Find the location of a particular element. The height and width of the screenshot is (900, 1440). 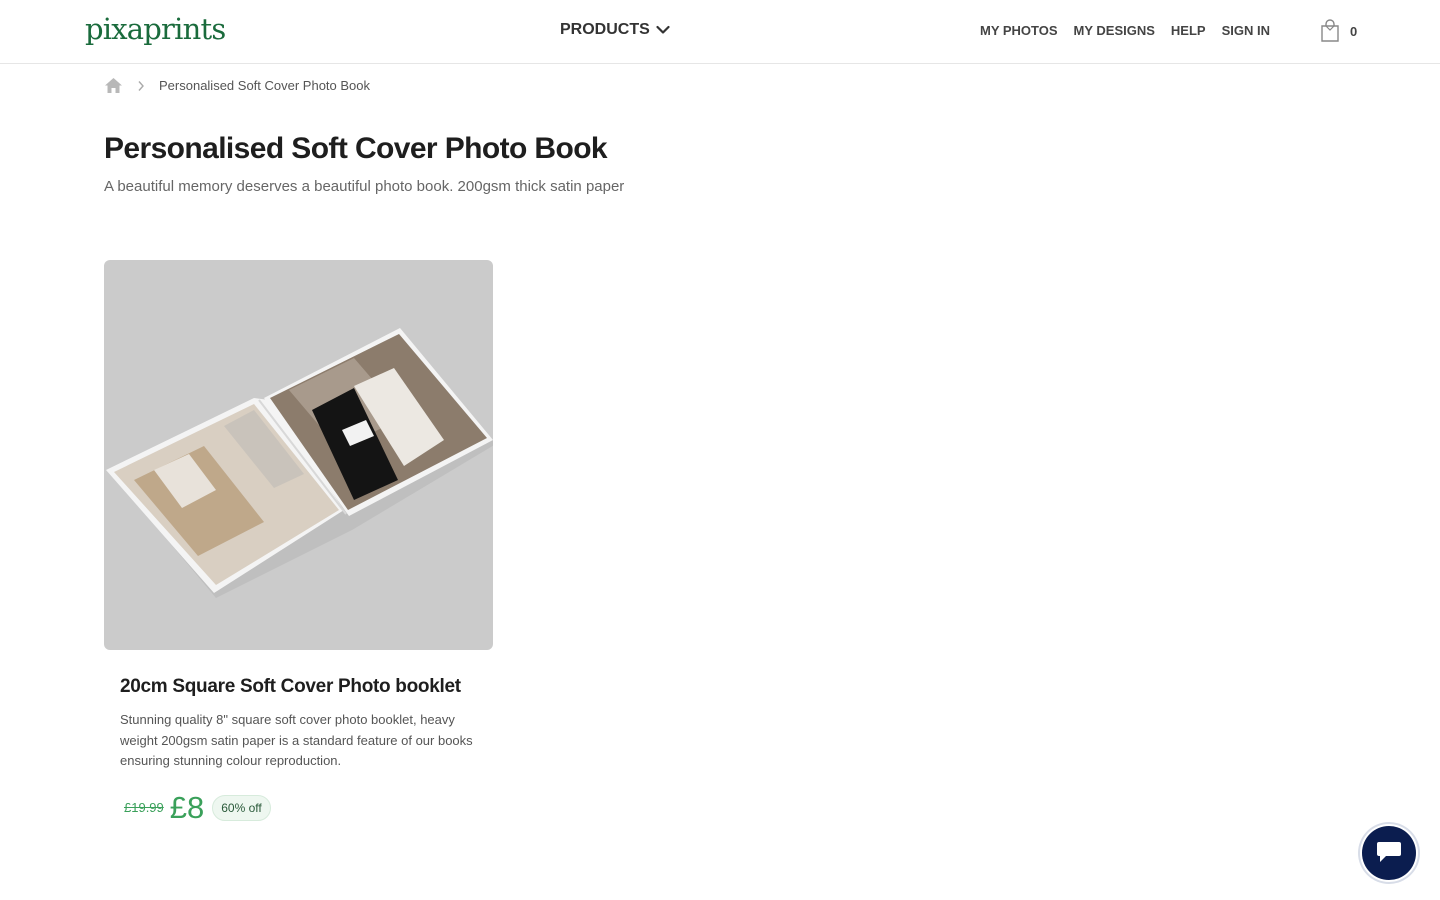

home-icon is located at coordinates (113, 85).